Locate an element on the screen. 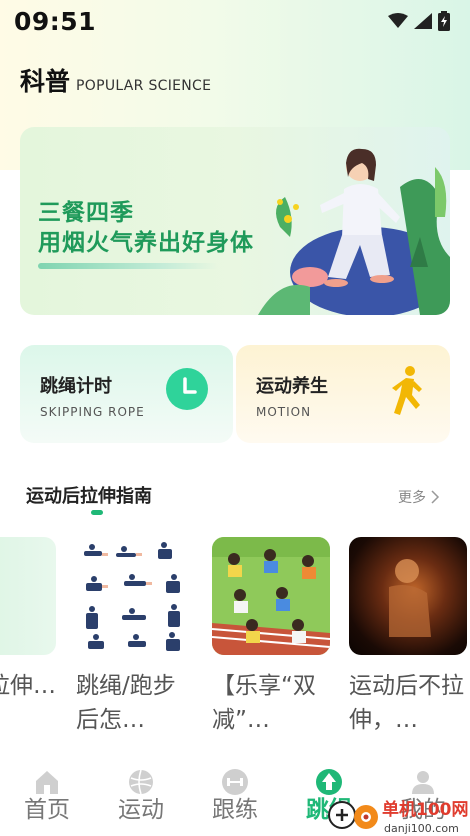 The image size is (470, 836). tab-sport: 运动 is located at coordinates (141, 798).